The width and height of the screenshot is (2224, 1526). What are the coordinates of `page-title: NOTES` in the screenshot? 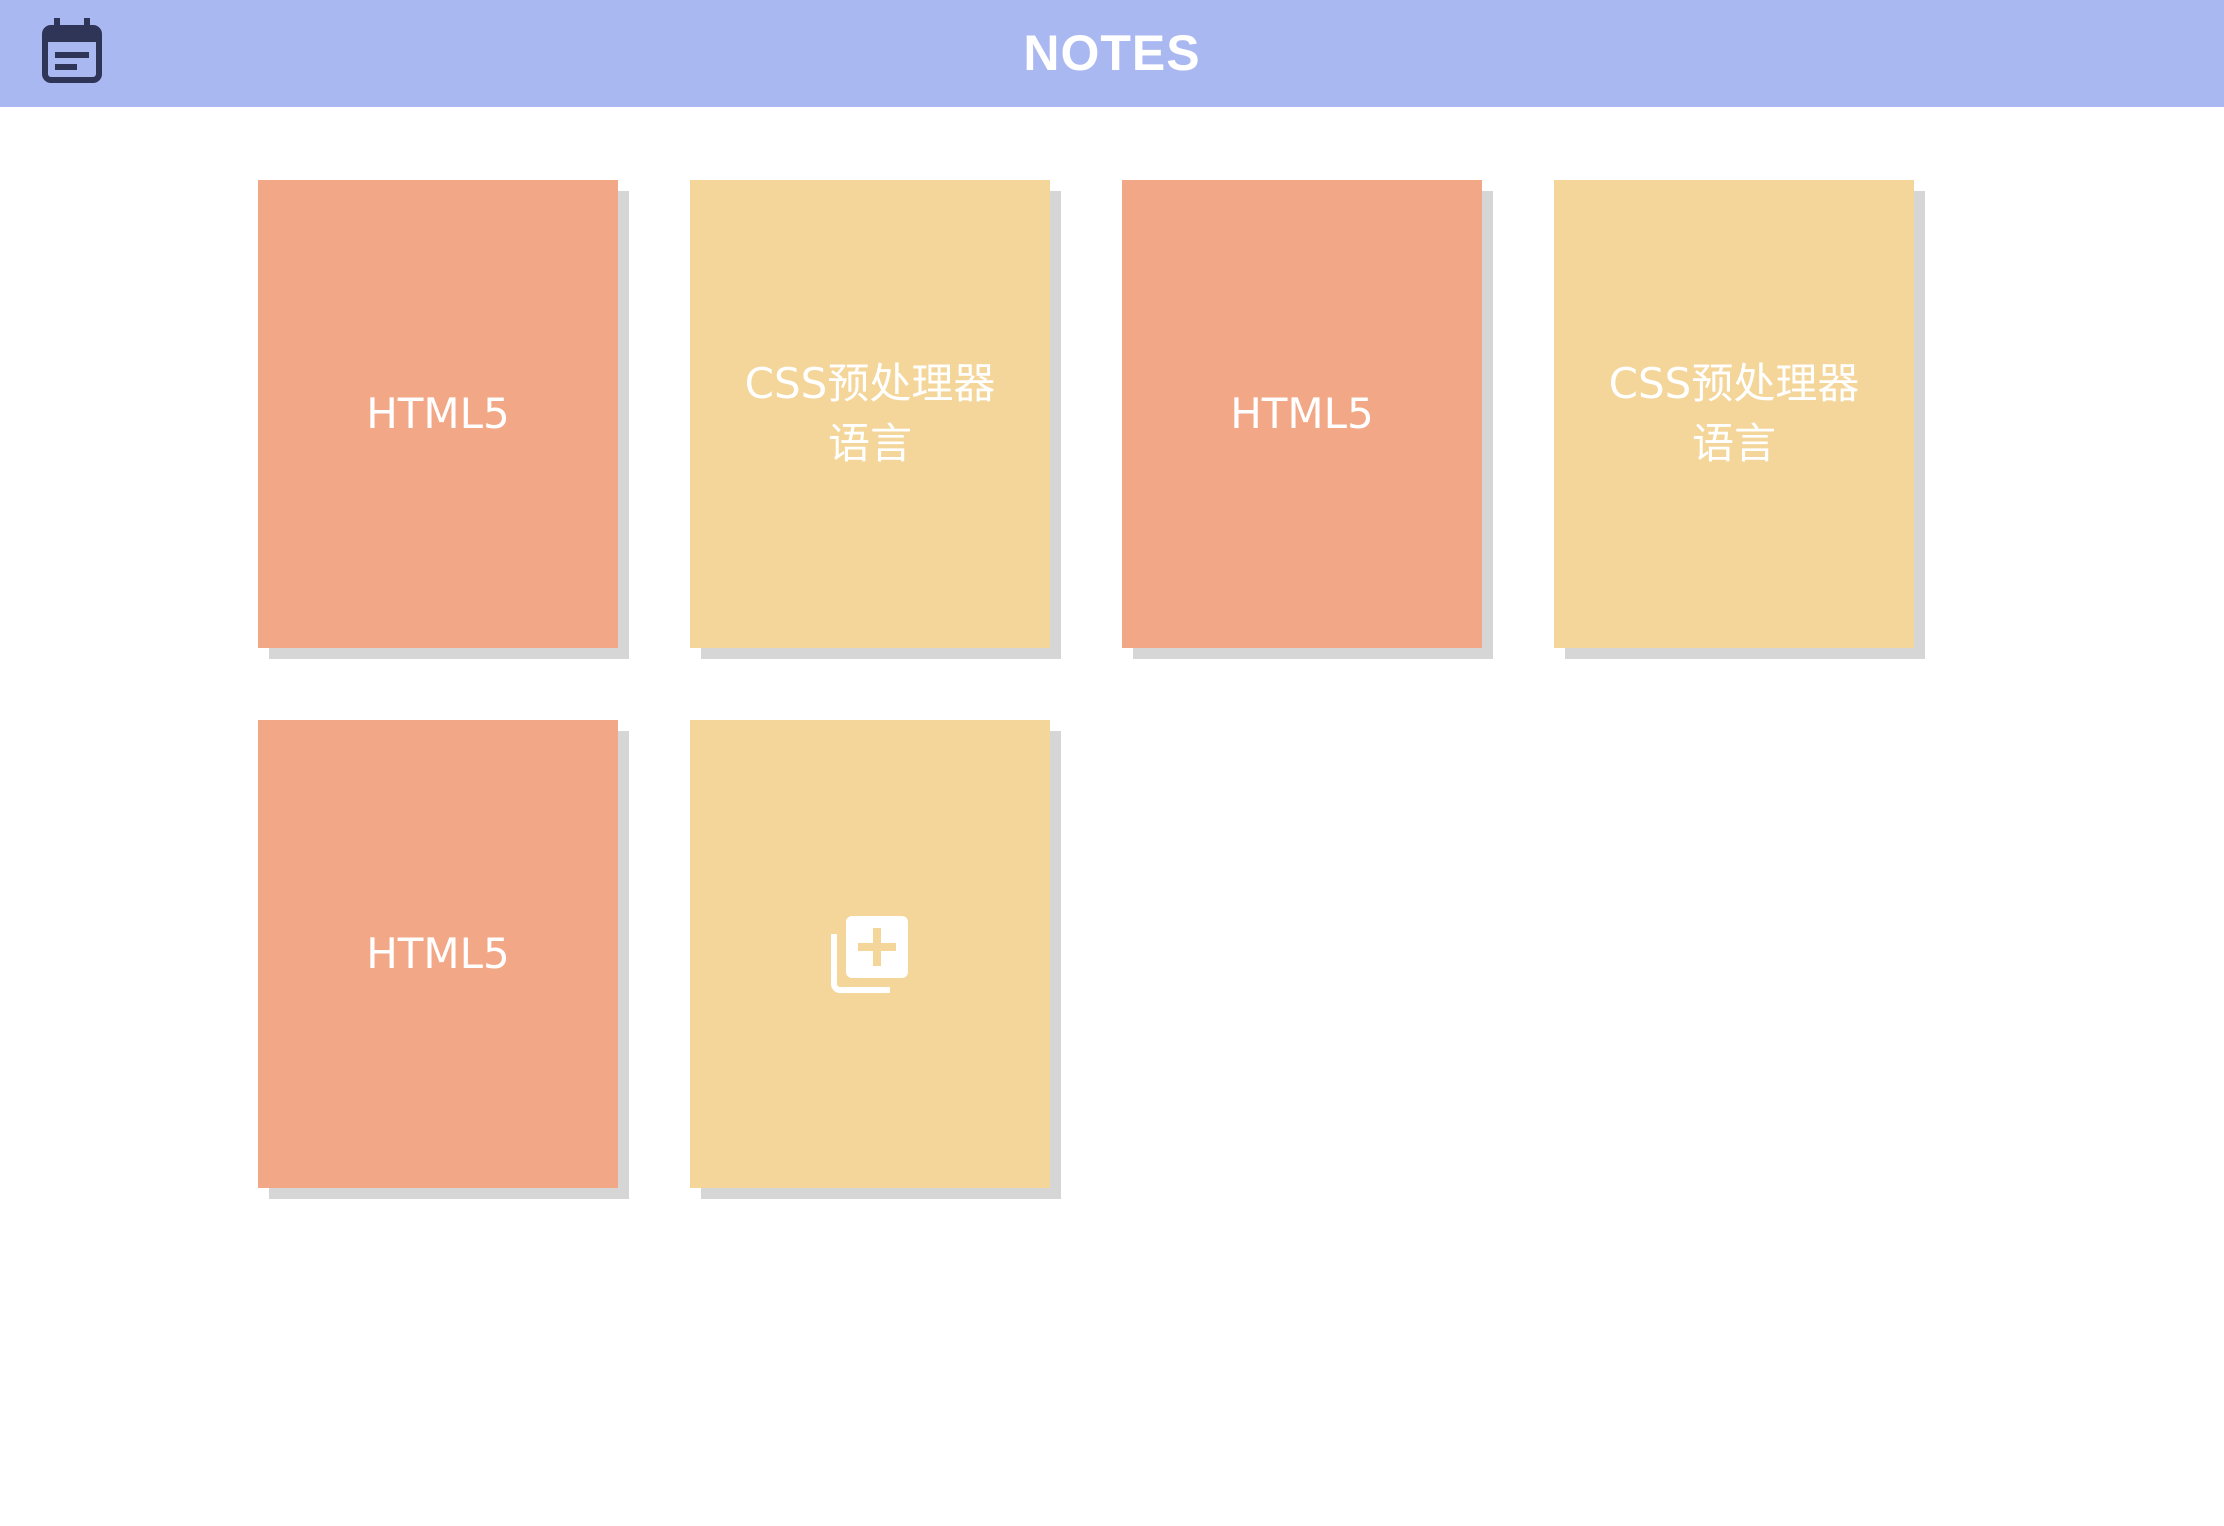 It's located at (1112, 53).